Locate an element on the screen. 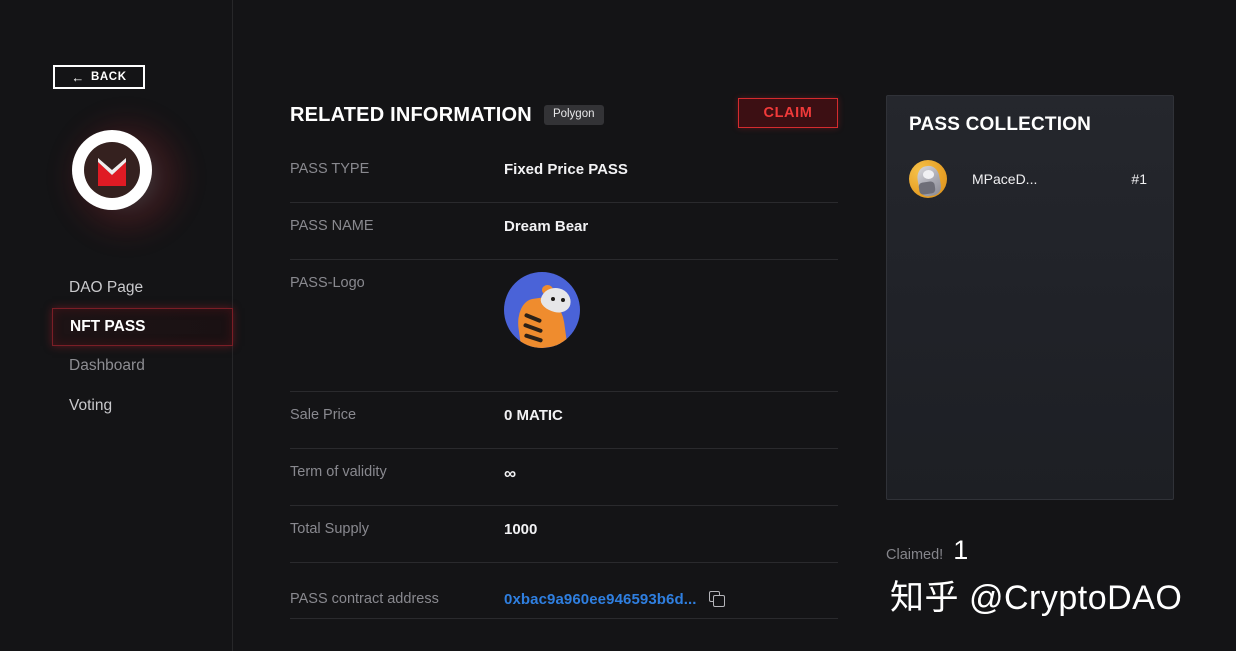 The width and height of the screenshot is (1236, 651). main-header: RELATED INFORMATION Polygon CLAIM is located at coordinates (564, 114).